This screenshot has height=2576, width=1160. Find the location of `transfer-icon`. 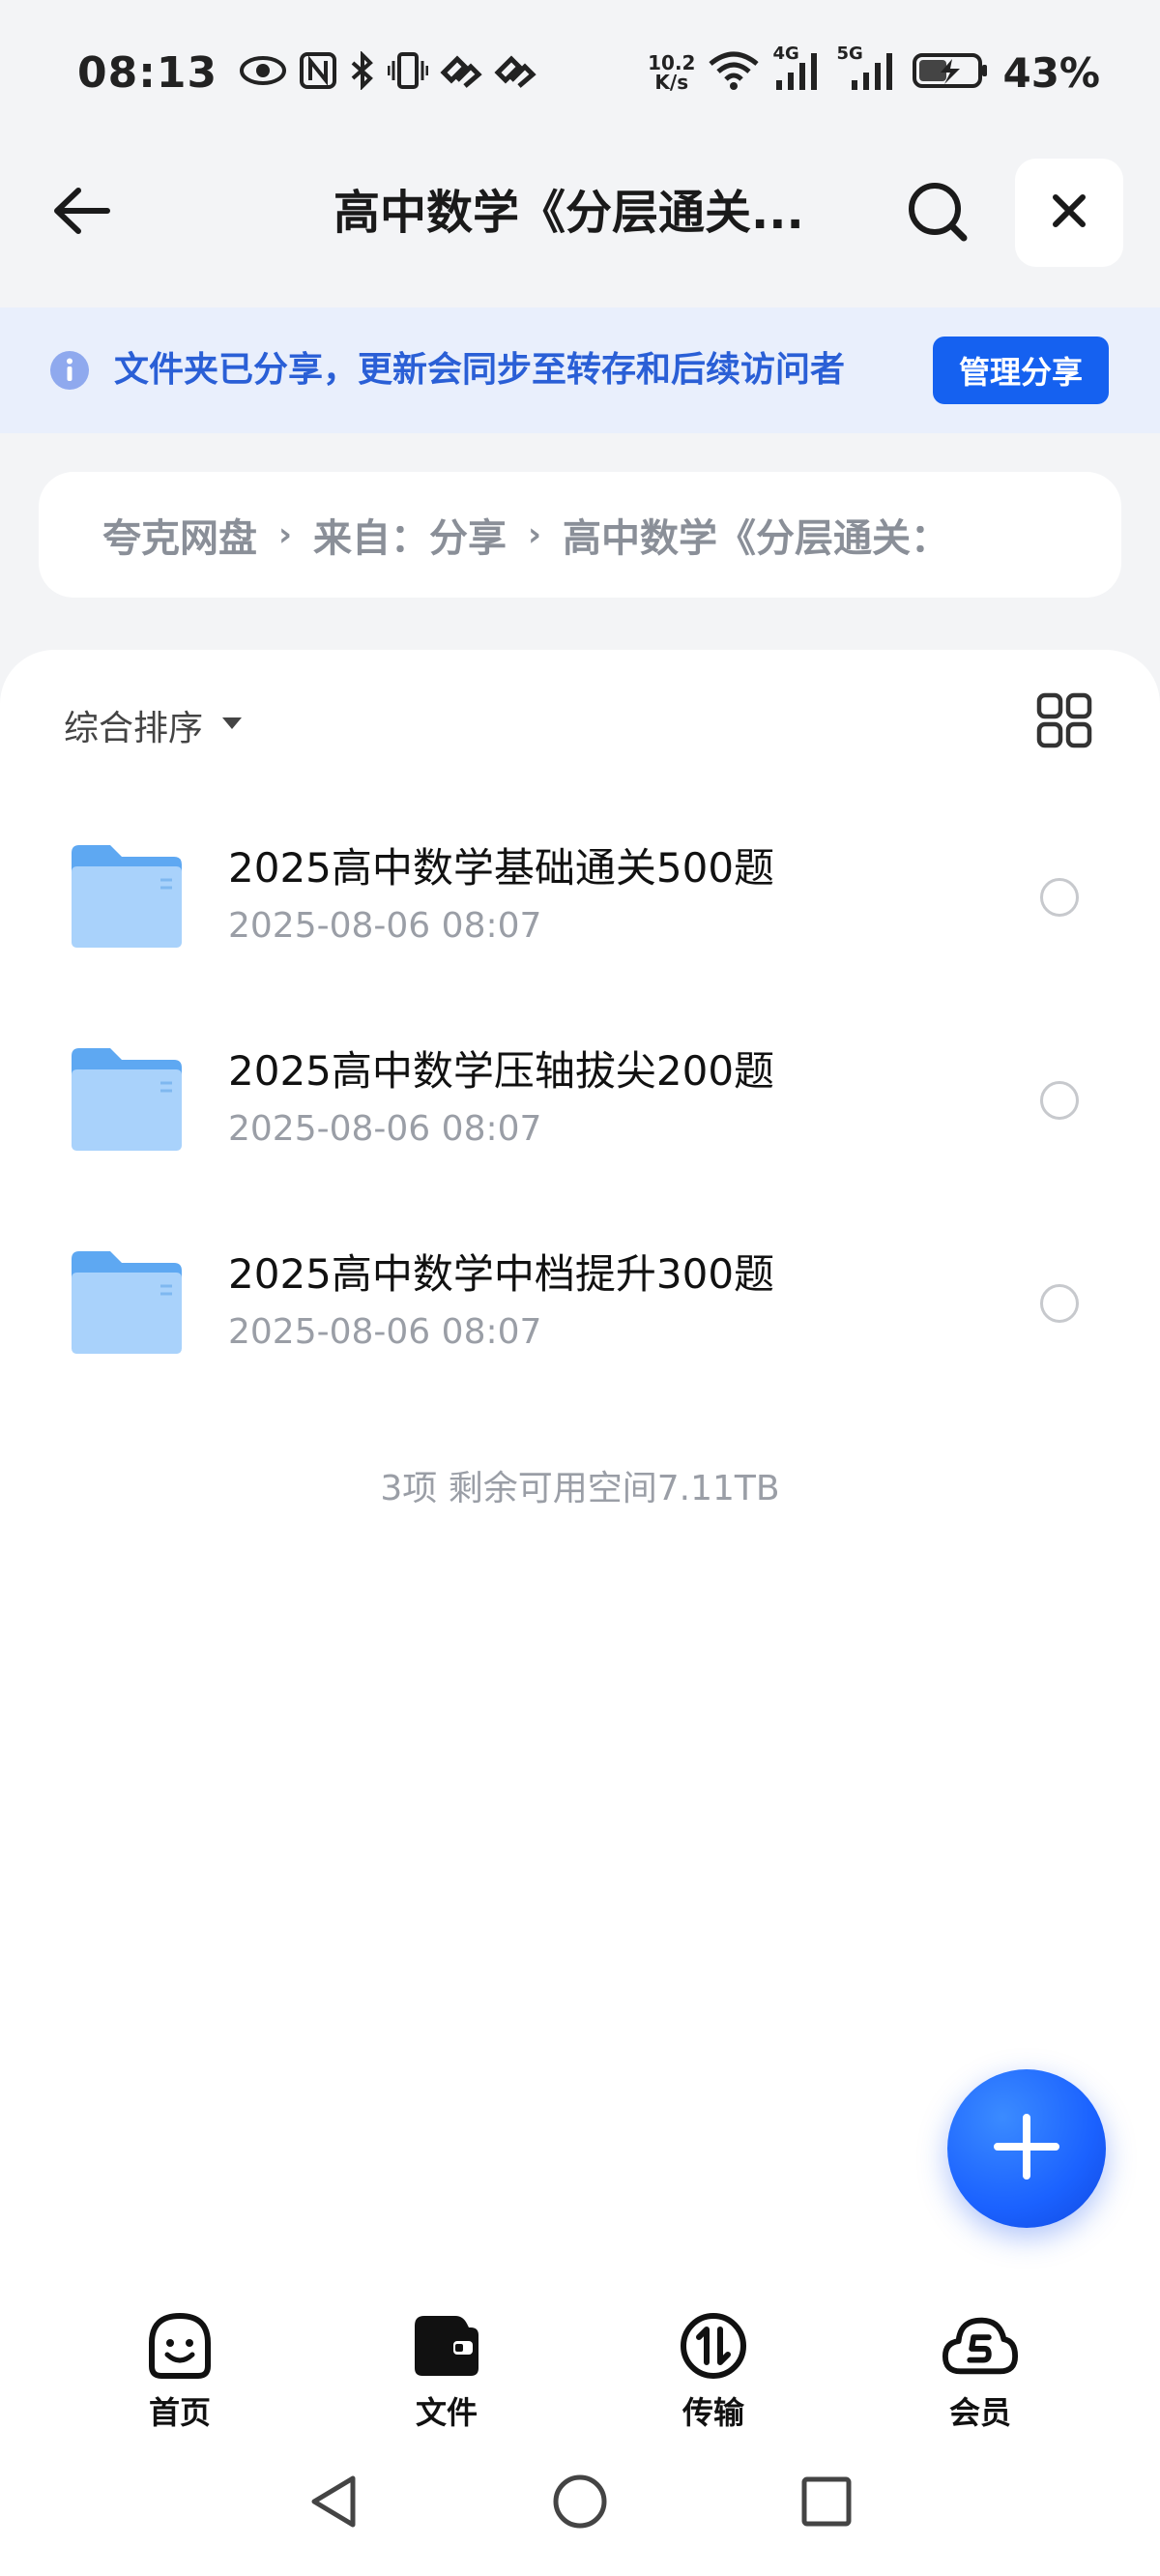

transfer-icon is located at coordinates (713, 2346).